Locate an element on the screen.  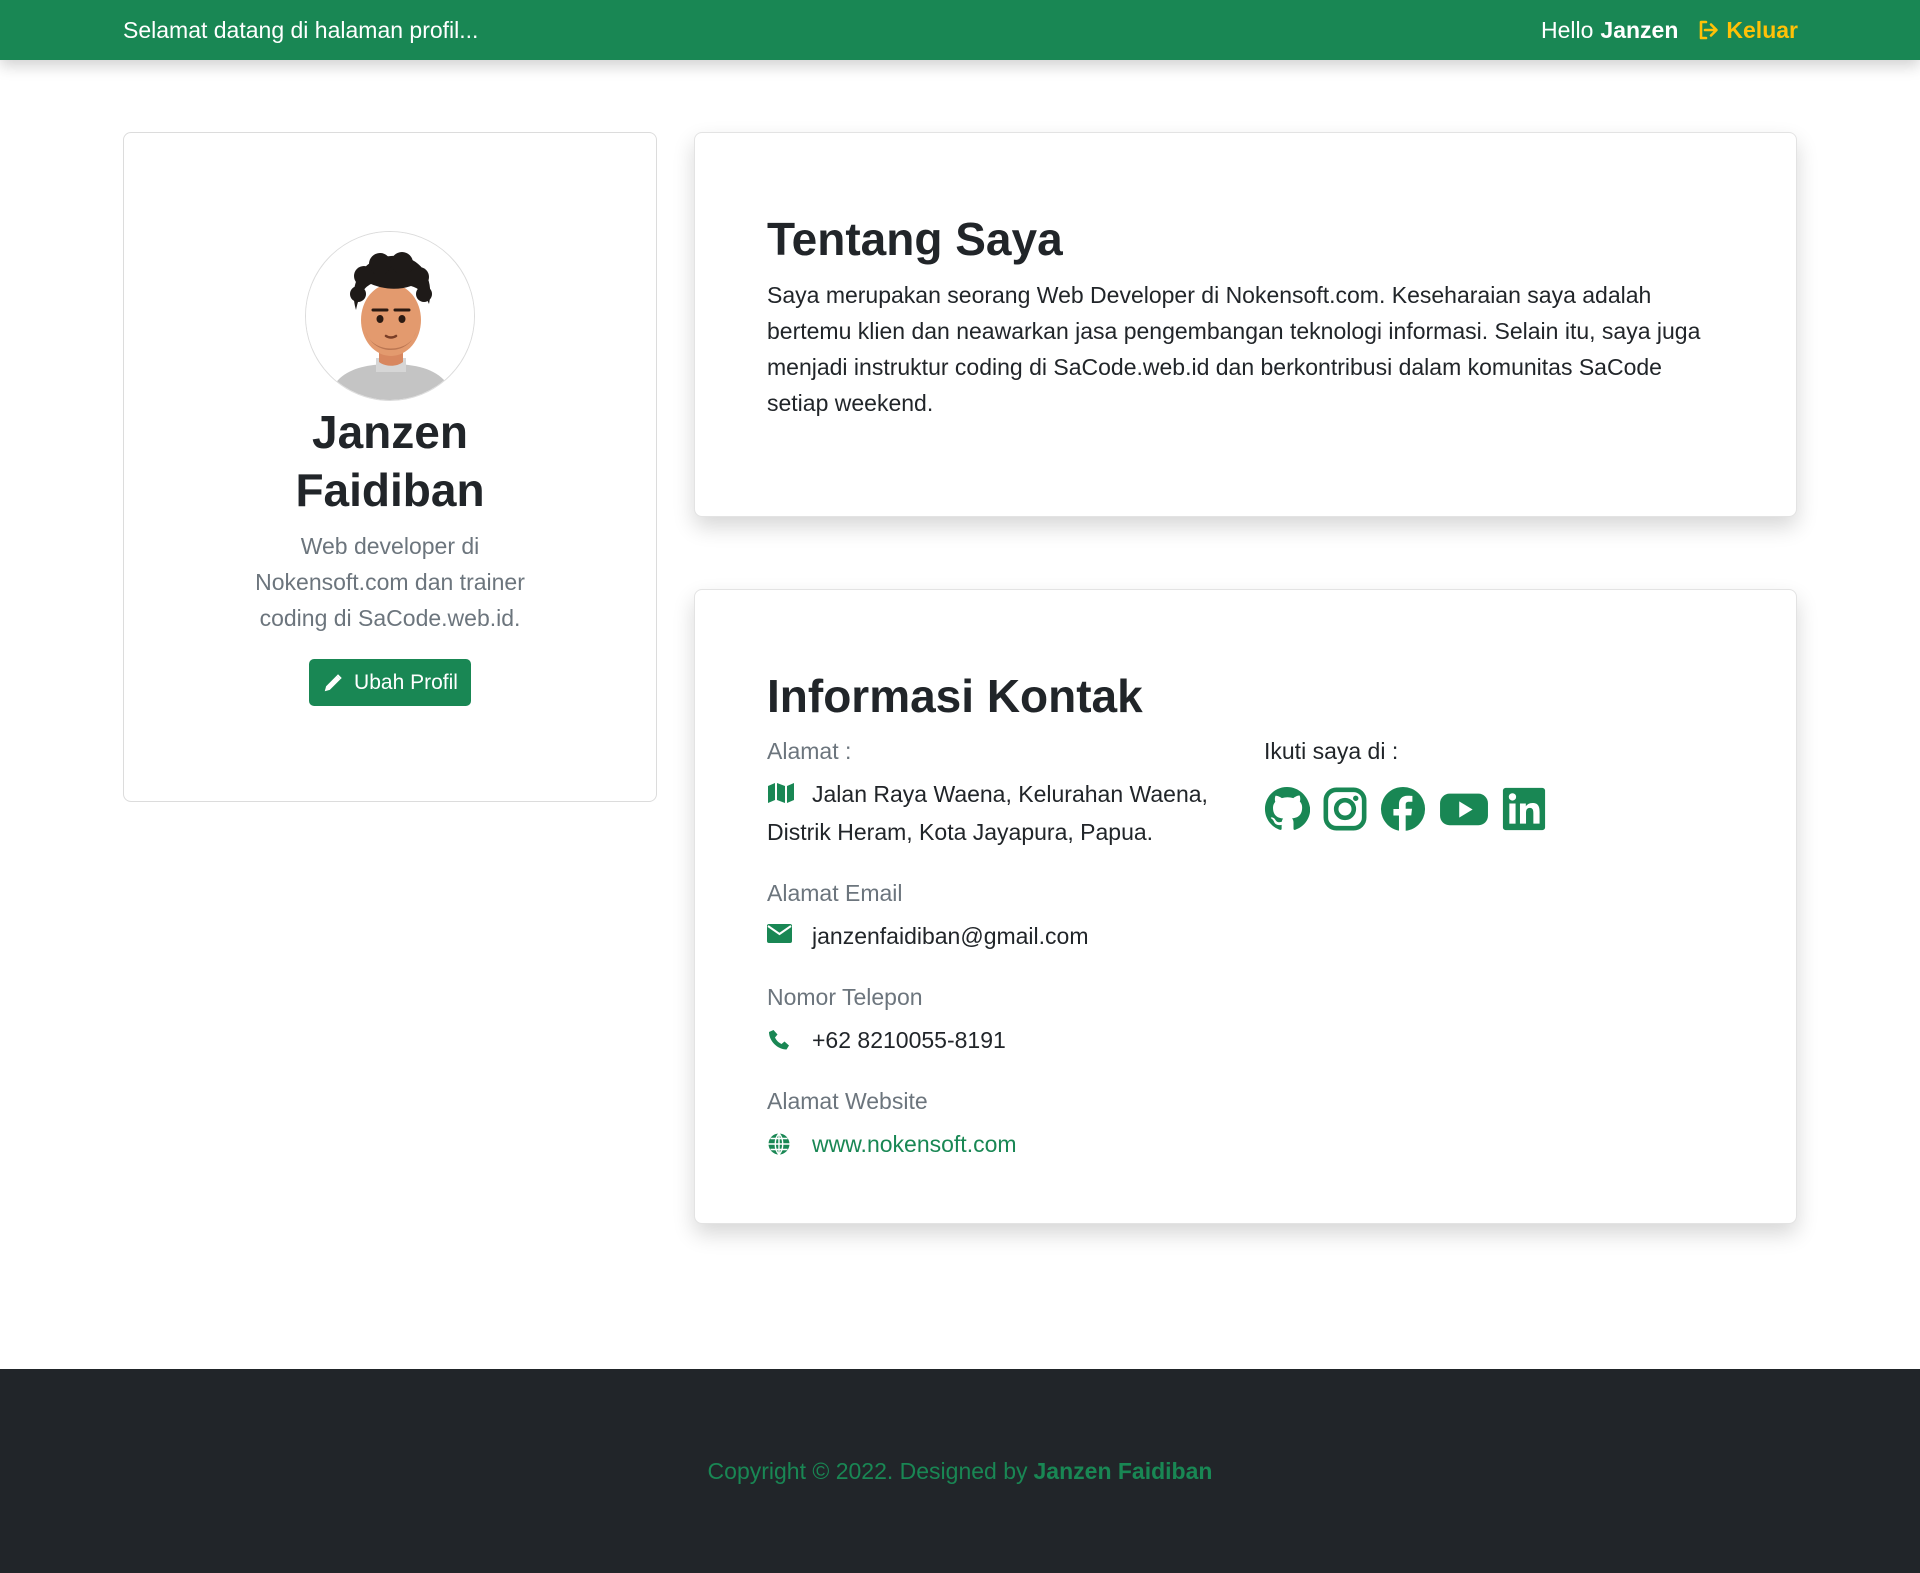
email-label: Alamat Email is located at coordinates (835, 893).